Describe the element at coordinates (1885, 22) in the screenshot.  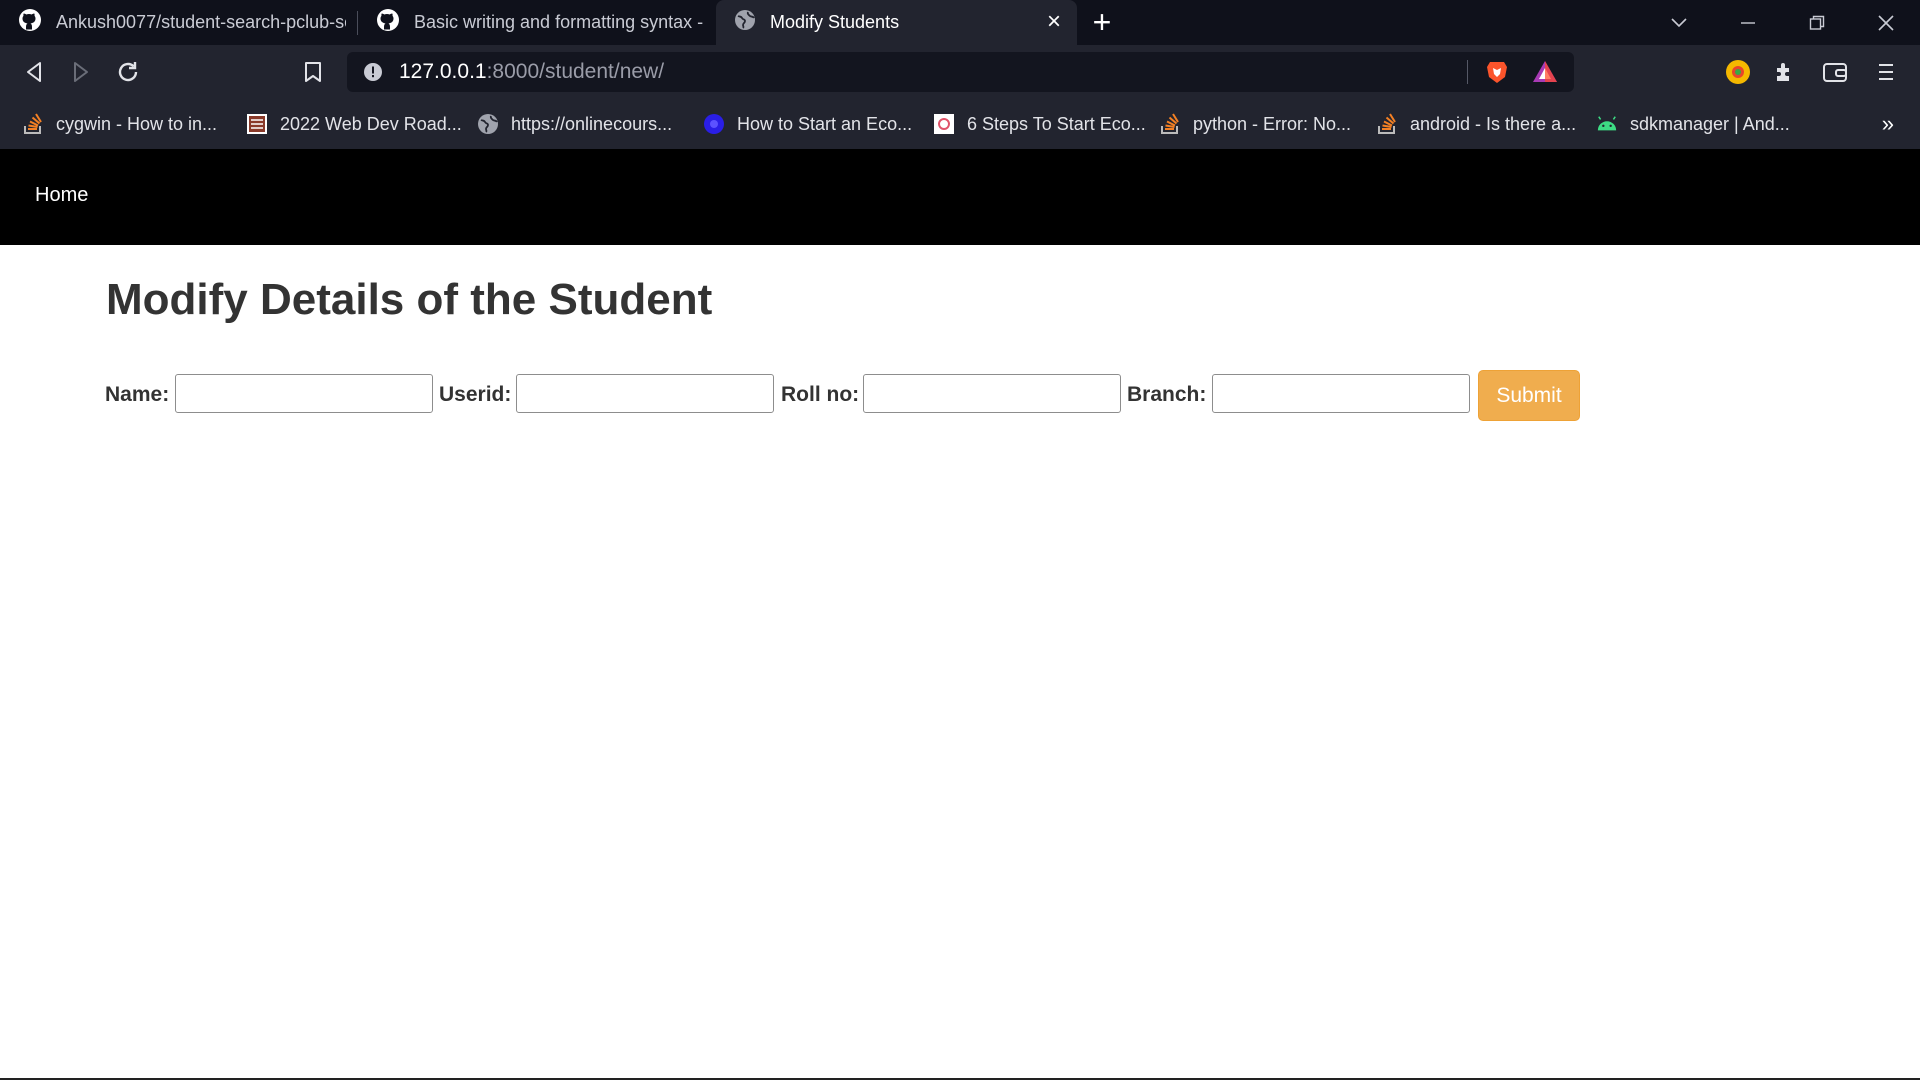
I see `close-window-icon` at that location.